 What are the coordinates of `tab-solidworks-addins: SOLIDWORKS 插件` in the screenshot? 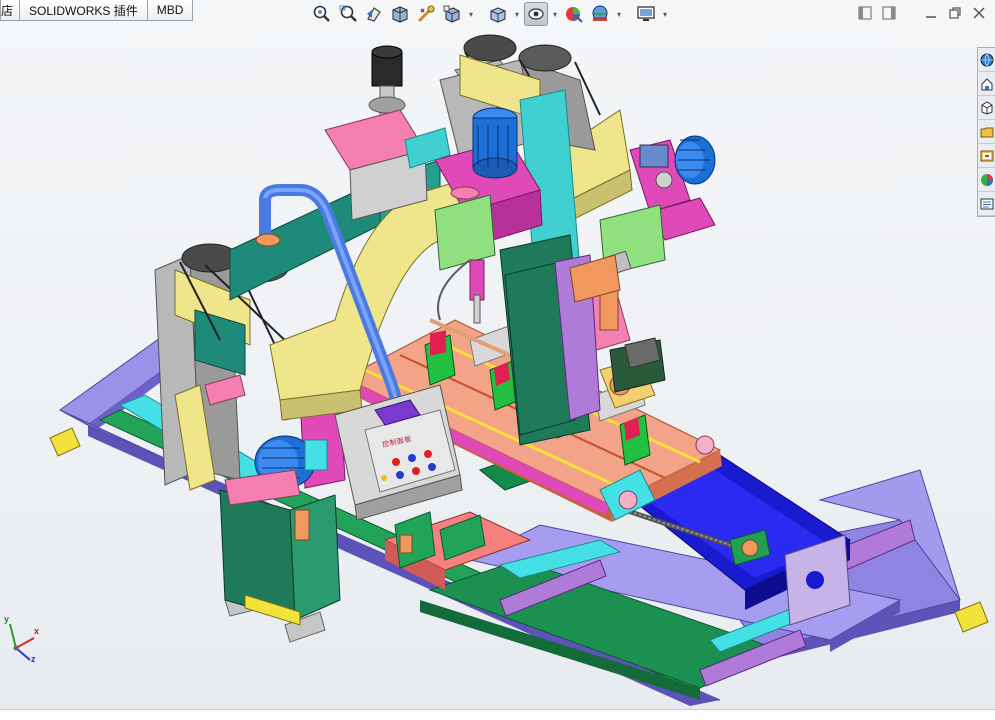 It's located at (83, 10).